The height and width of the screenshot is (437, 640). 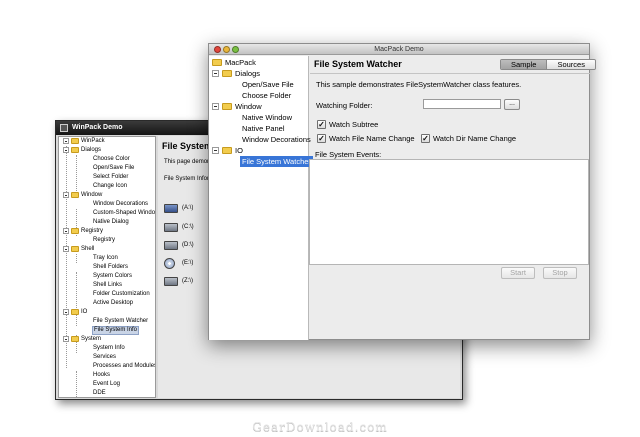 I want to click on drive-label: (A:\), so click(x=188, y=208).